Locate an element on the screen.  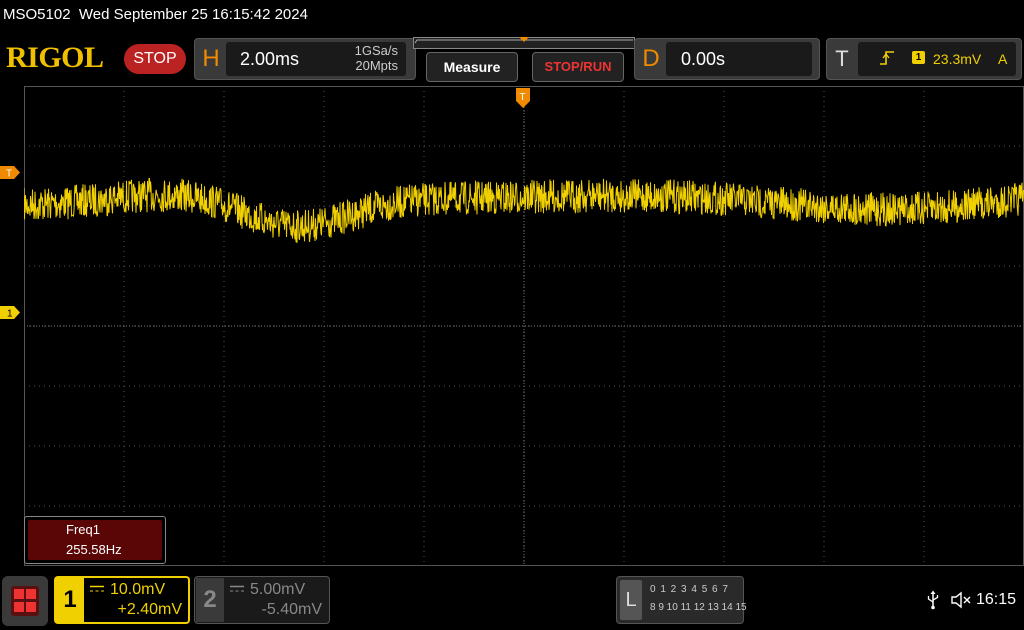
svg-text: 1 is located at coordinates (10, 314).